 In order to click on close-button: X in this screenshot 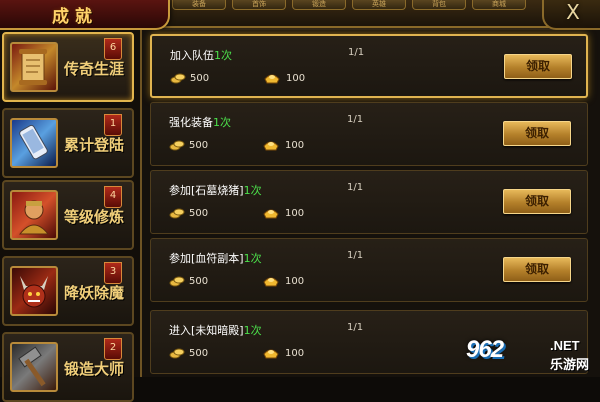, I will do `click(573, 13)`.